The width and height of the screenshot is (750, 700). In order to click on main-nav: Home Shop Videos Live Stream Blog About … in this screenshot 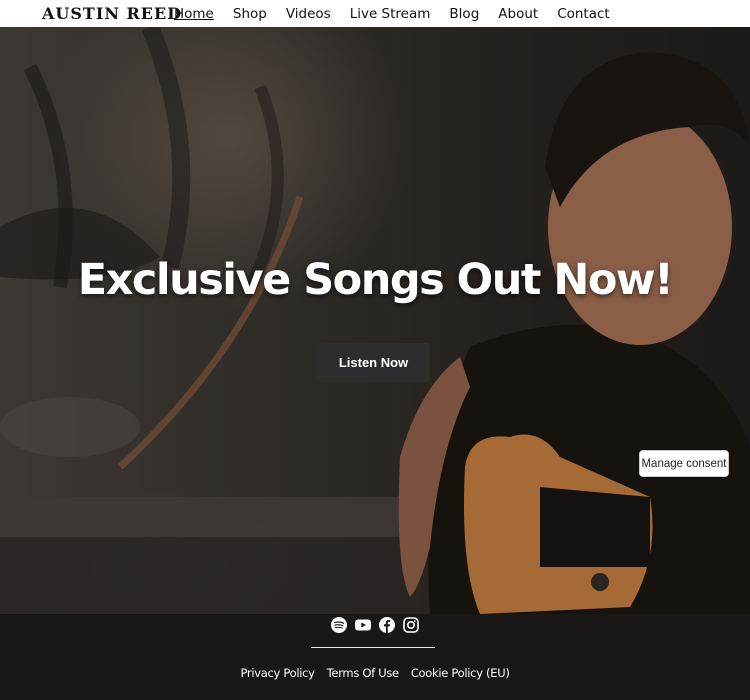, I will do `click(401, 14)`.